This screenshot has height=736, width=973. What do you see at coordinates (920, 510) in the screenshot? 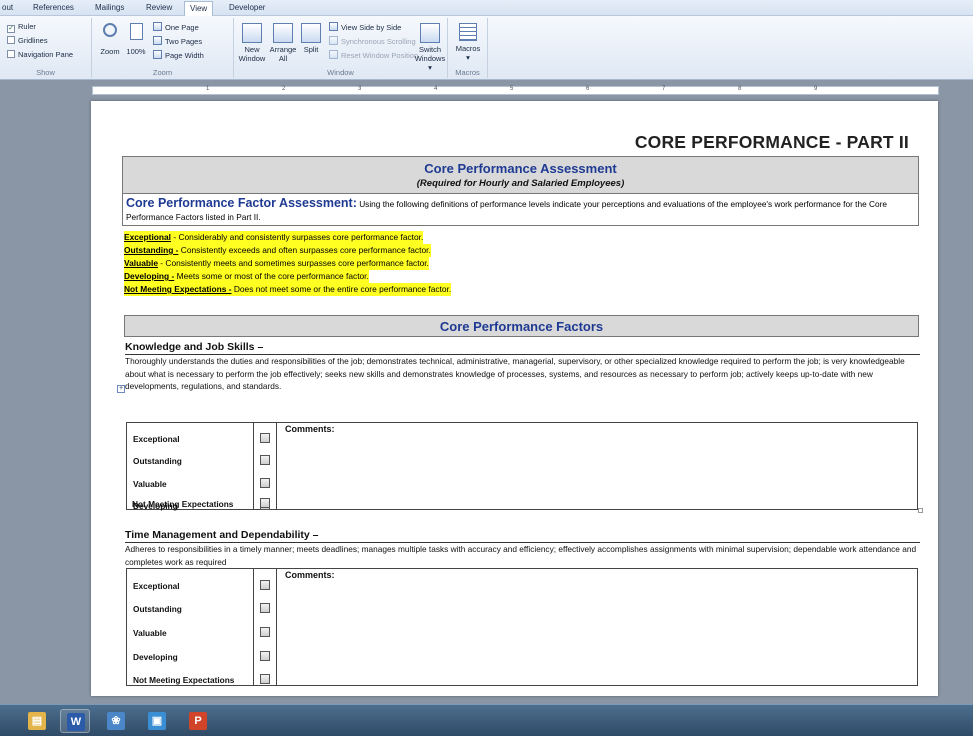
I see `table-resize-handle` at bounding box center [920, 510].